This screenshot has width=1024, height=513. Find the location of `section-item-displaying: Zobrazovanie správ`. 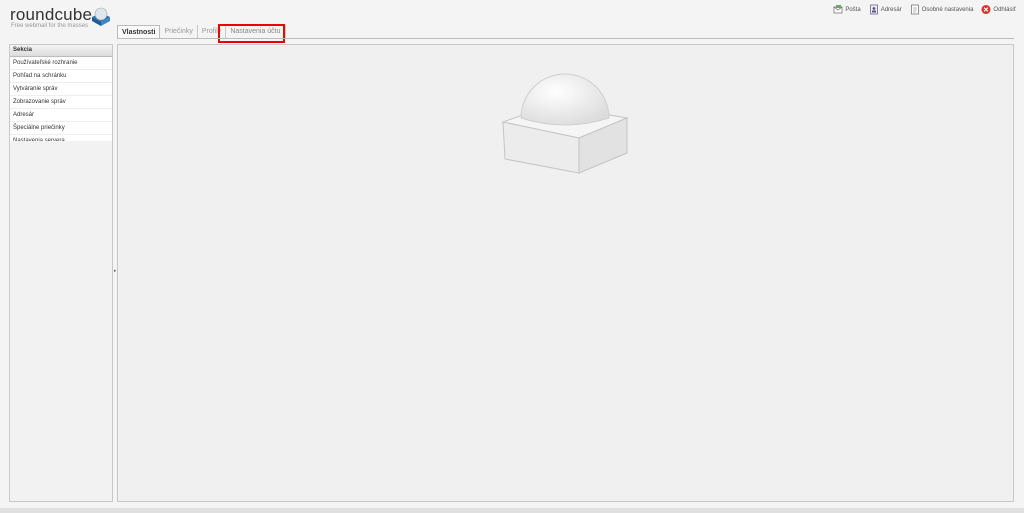

section-item-displaying: Zobrazovanie správ is located at coordinates (61, 102).